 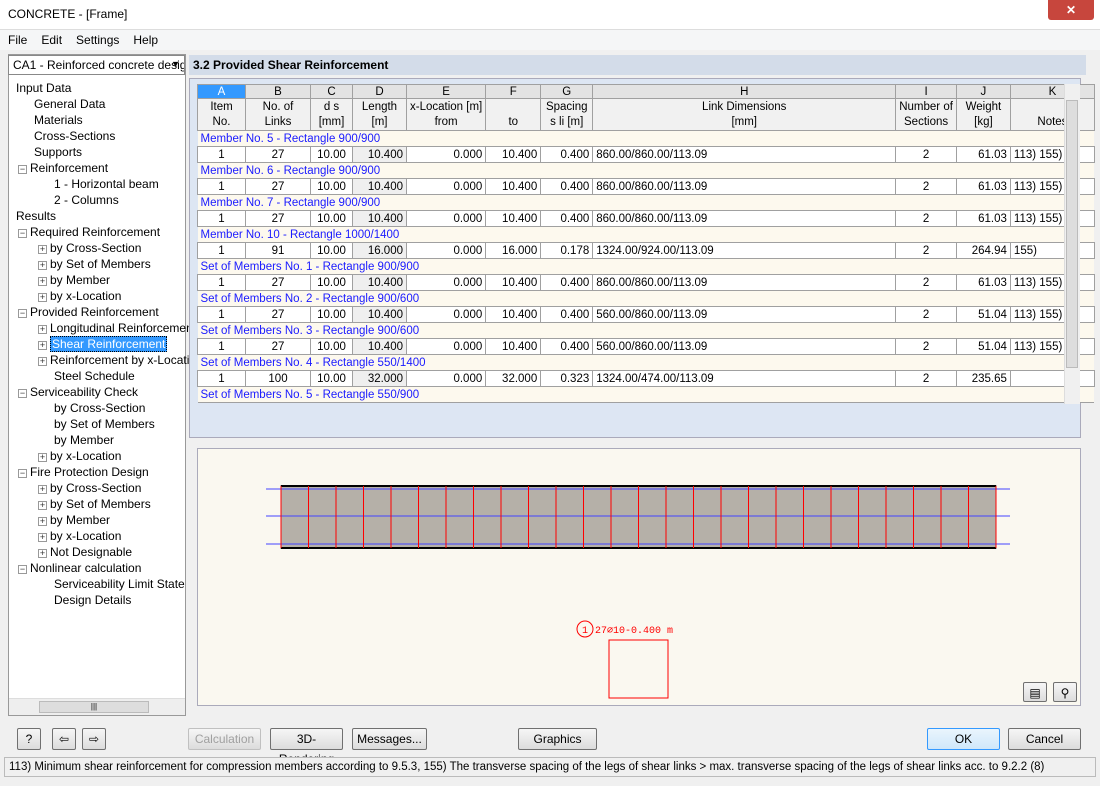 What do you see at coordinates (36, 216) in the screenshot?
I see `tree-item: Results` at bounding box center [36, 216].